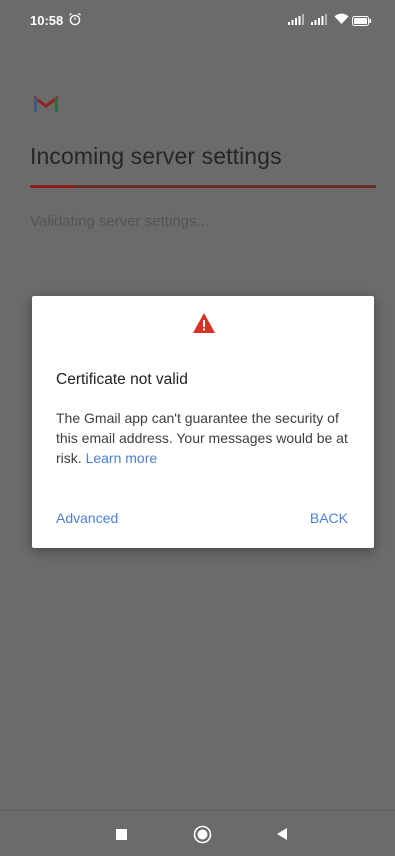 The width and height of the screenshot is (395, 856). What do you see at coordinates (362, 21) in the screenshot?
I see `battery-icon` at bounding box center [362, 21].